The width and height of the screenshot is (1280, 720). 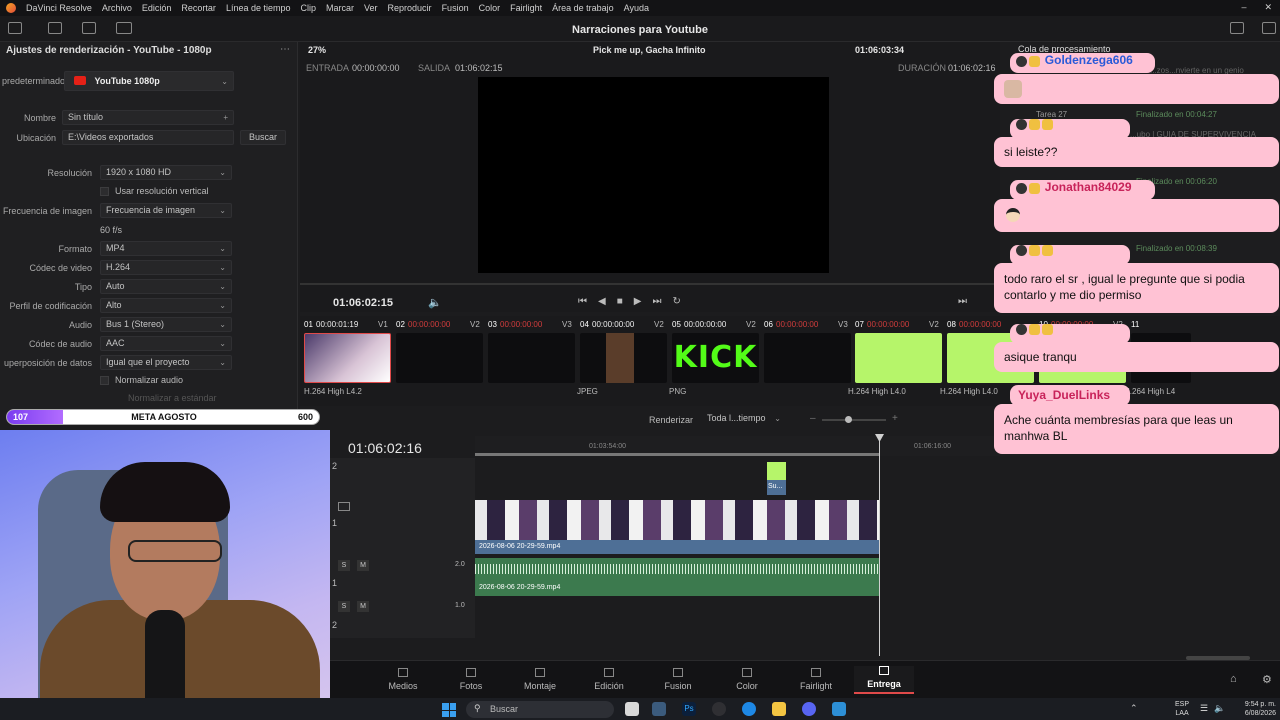 I want to click on page-tab-entrega: Entrega, so click(x=884, y=680).